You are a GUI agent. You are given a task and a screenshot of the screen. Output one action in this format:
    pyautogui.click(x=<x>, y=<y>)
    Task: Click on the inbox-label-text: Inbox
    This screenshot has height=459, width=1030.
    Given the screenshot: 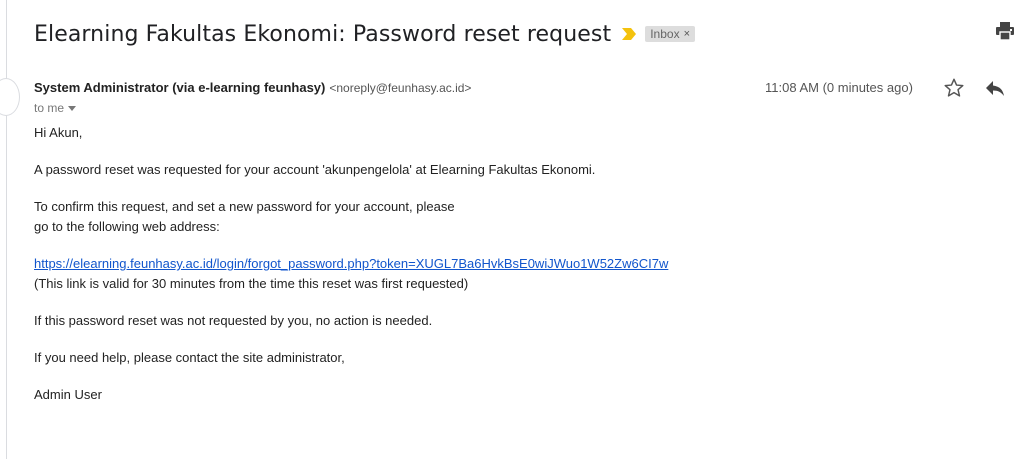 What is the action you would take?
    pyautogui.click(x=665, y=34)
    